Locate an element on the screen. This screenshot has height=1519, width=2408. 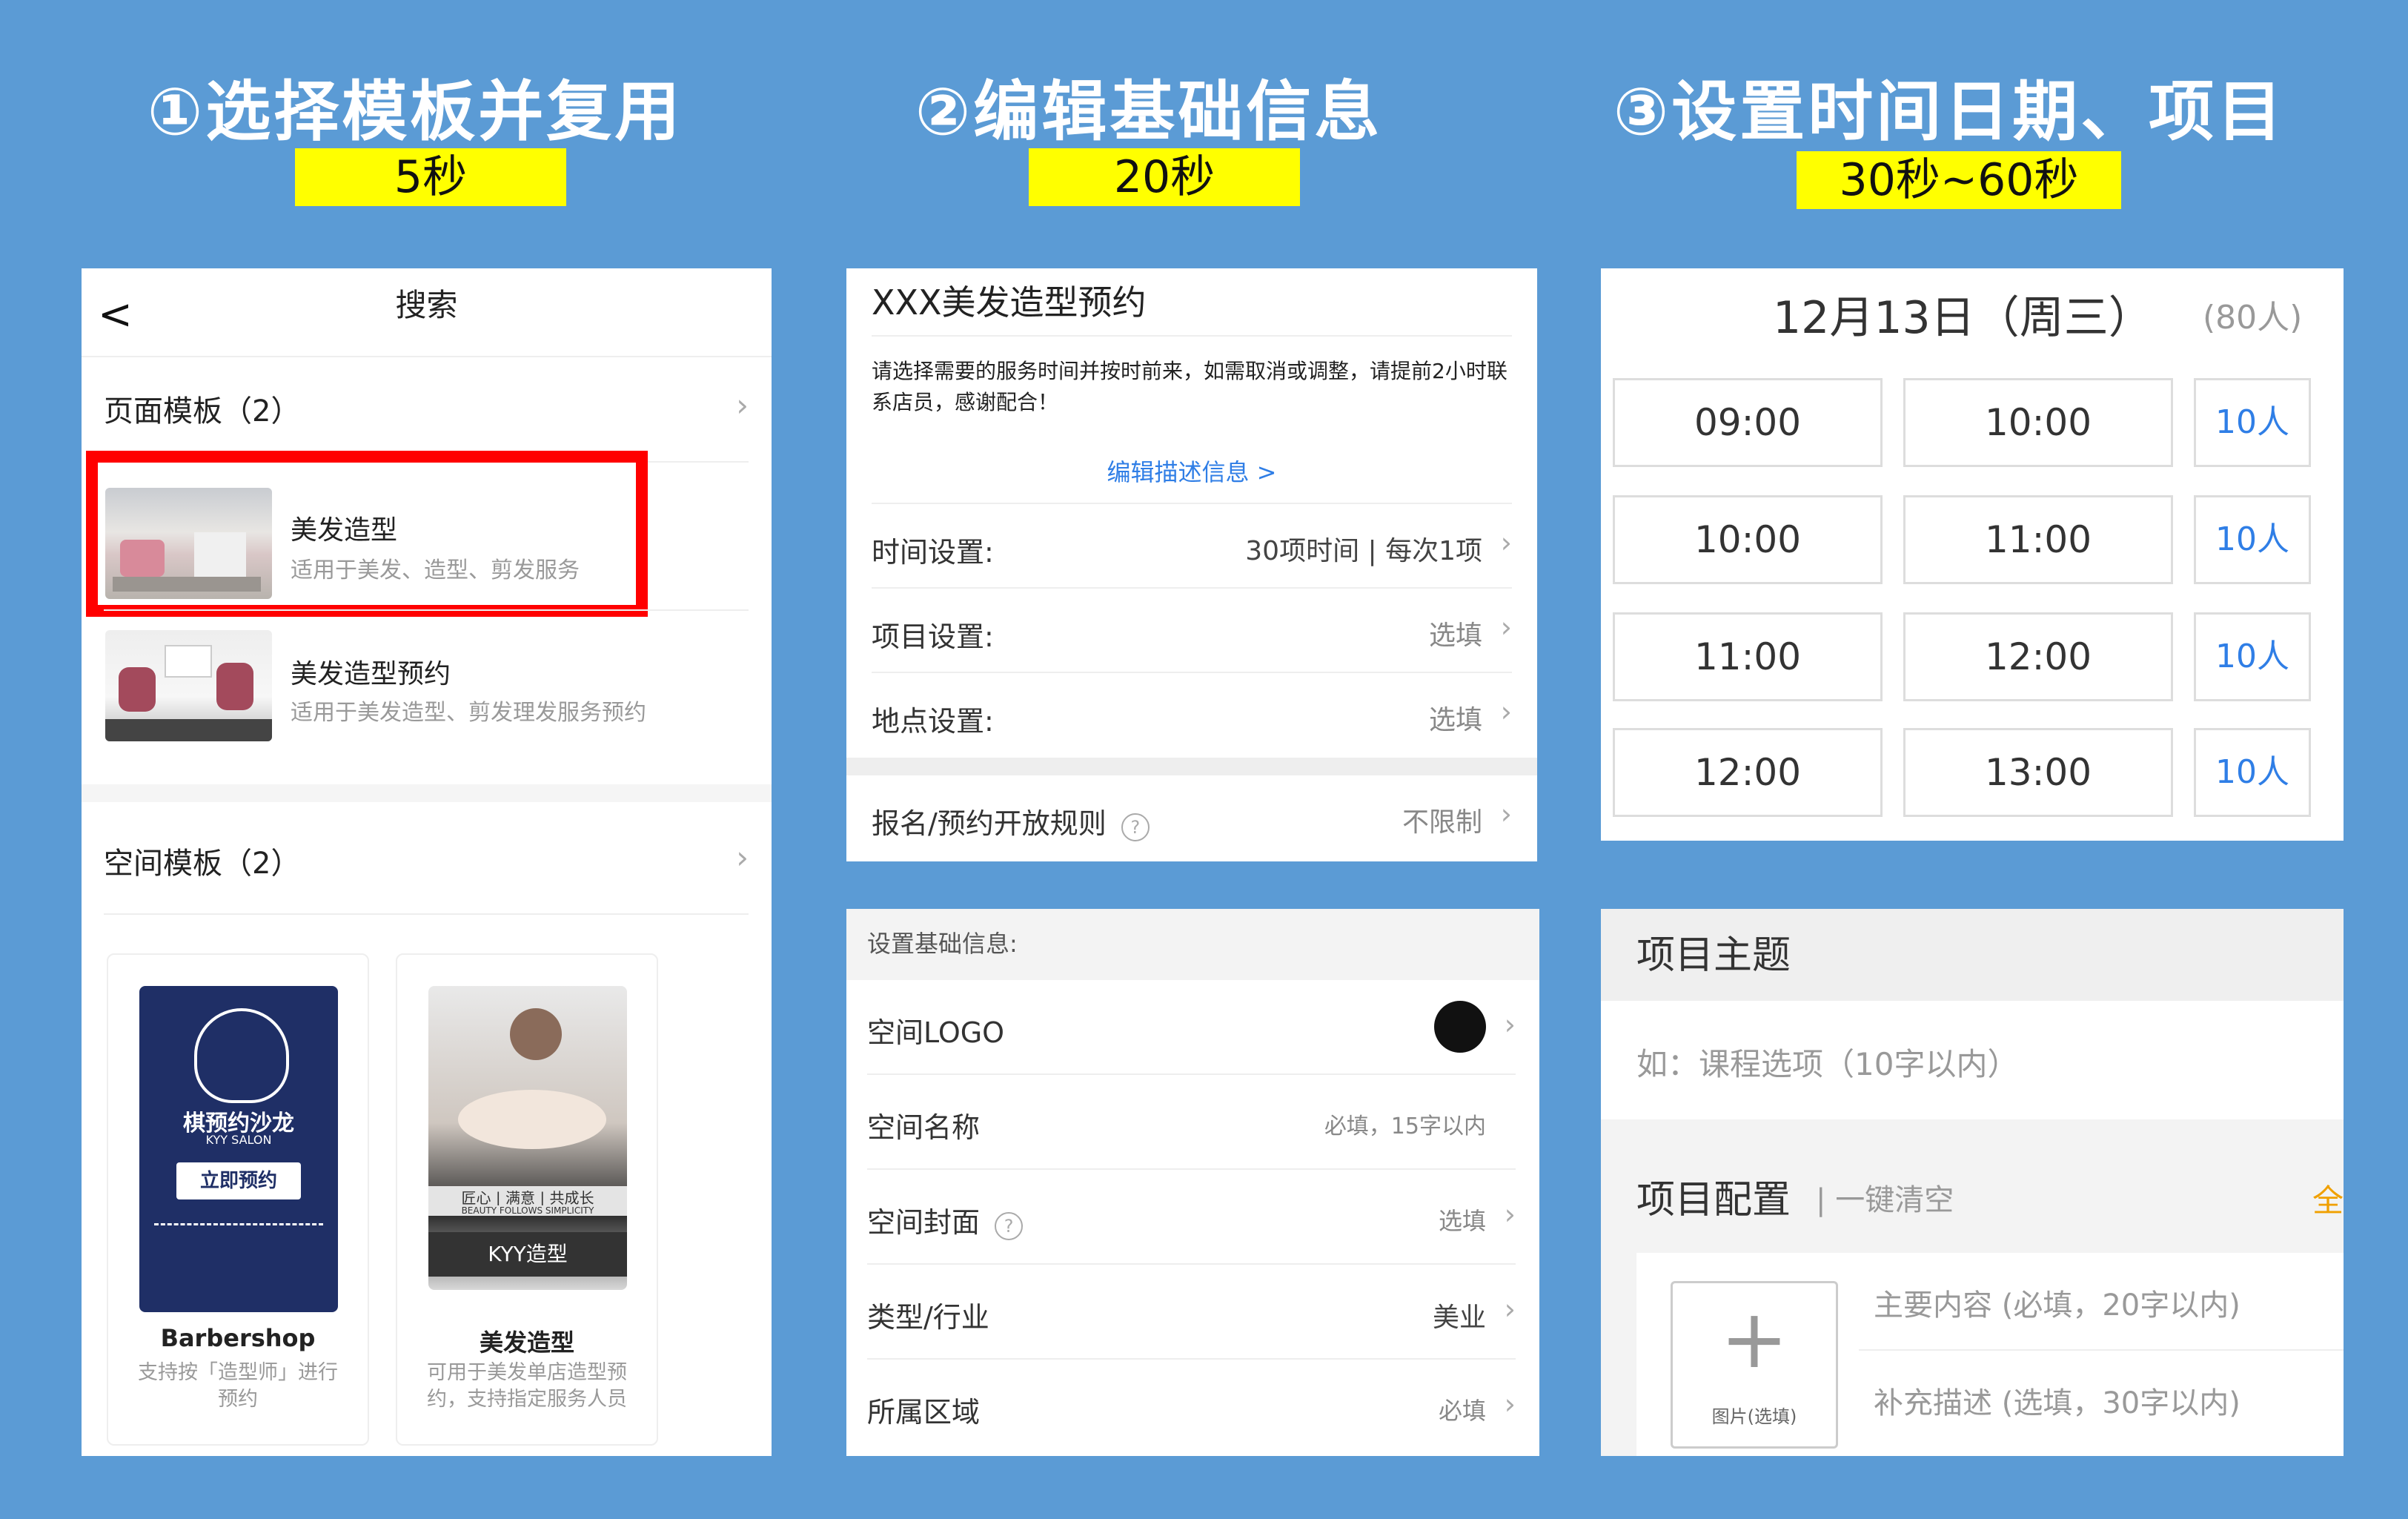
booking-description: 请选择需要的服务时间并按时前来，如需取消或调整，请提前2小时联系店员，感谢配合！ is located at coordinates (1190, 387).